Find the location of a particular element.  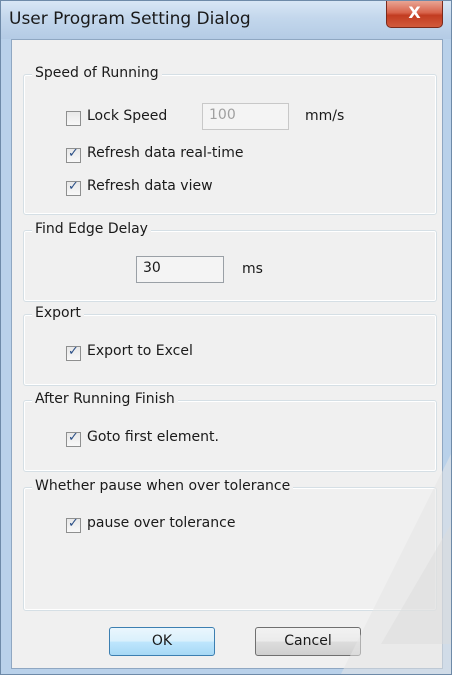

refresh-realtime-label: Refresh data real-time is located at coordinates (165, 153).